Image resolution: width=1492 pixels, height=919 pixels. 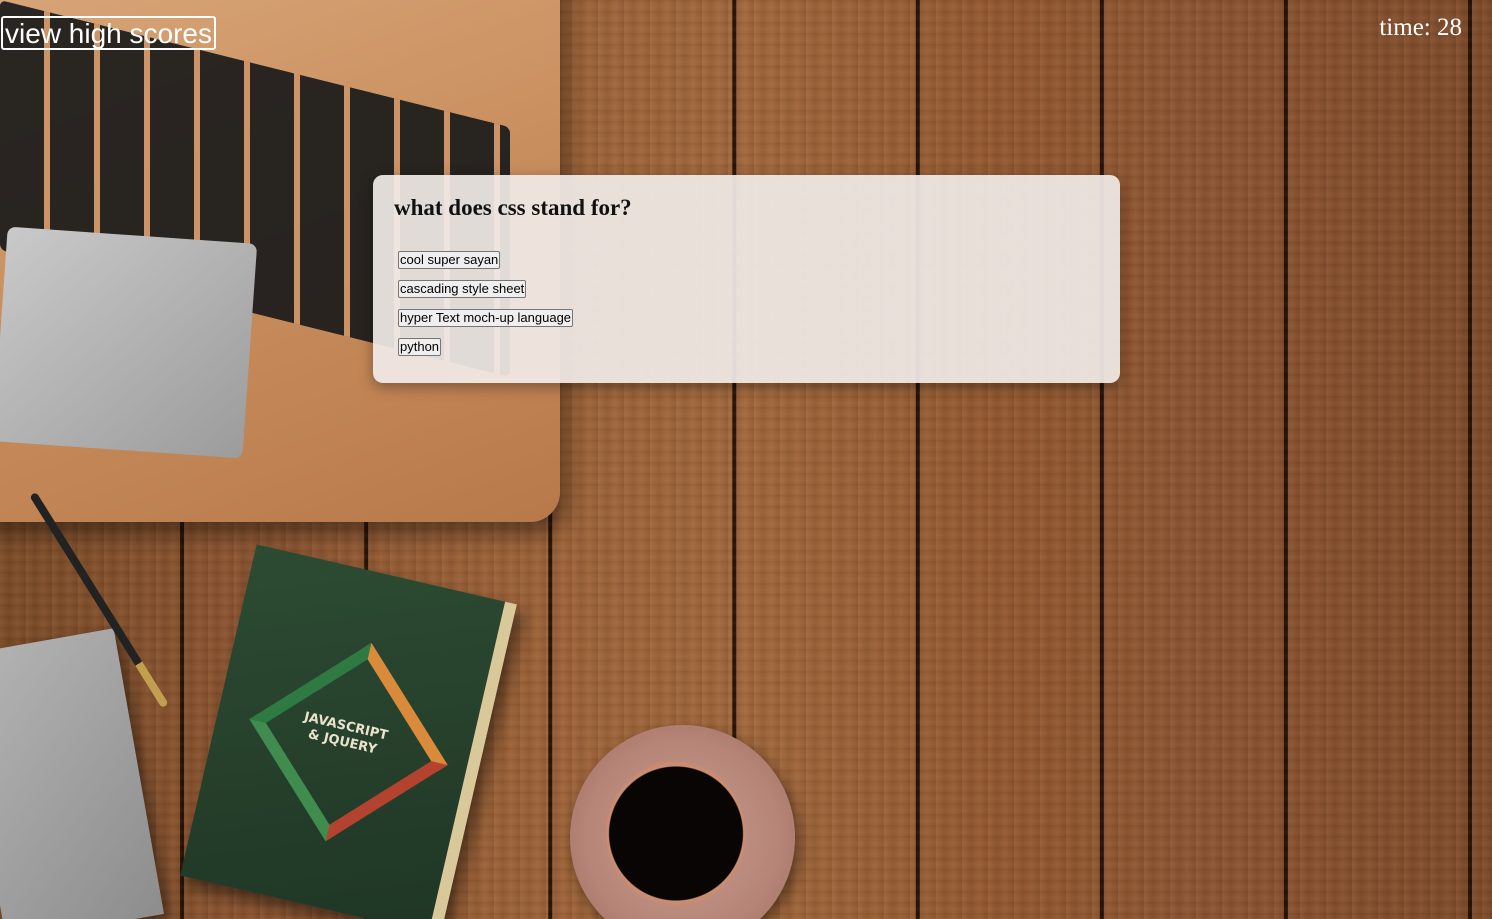 What do you see at coordinates (348, 731) in the screenshot?
I see `book-image: JAVASCRIPT & JQUERY` at bounding box center [348, 731].